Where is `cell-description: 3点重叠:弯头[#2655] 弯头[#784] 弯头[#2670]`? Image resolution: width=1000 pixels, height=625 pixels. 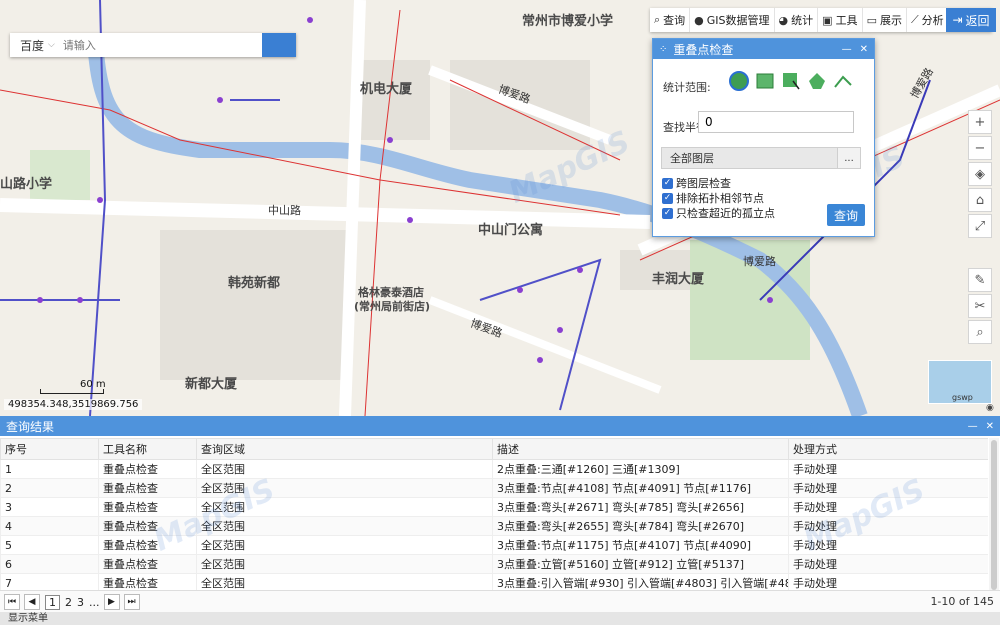
cell-description: 3点重叠:弯头[#2655] 弯头[#784] 弯头[#2670] is located at coordinates (640, 526).